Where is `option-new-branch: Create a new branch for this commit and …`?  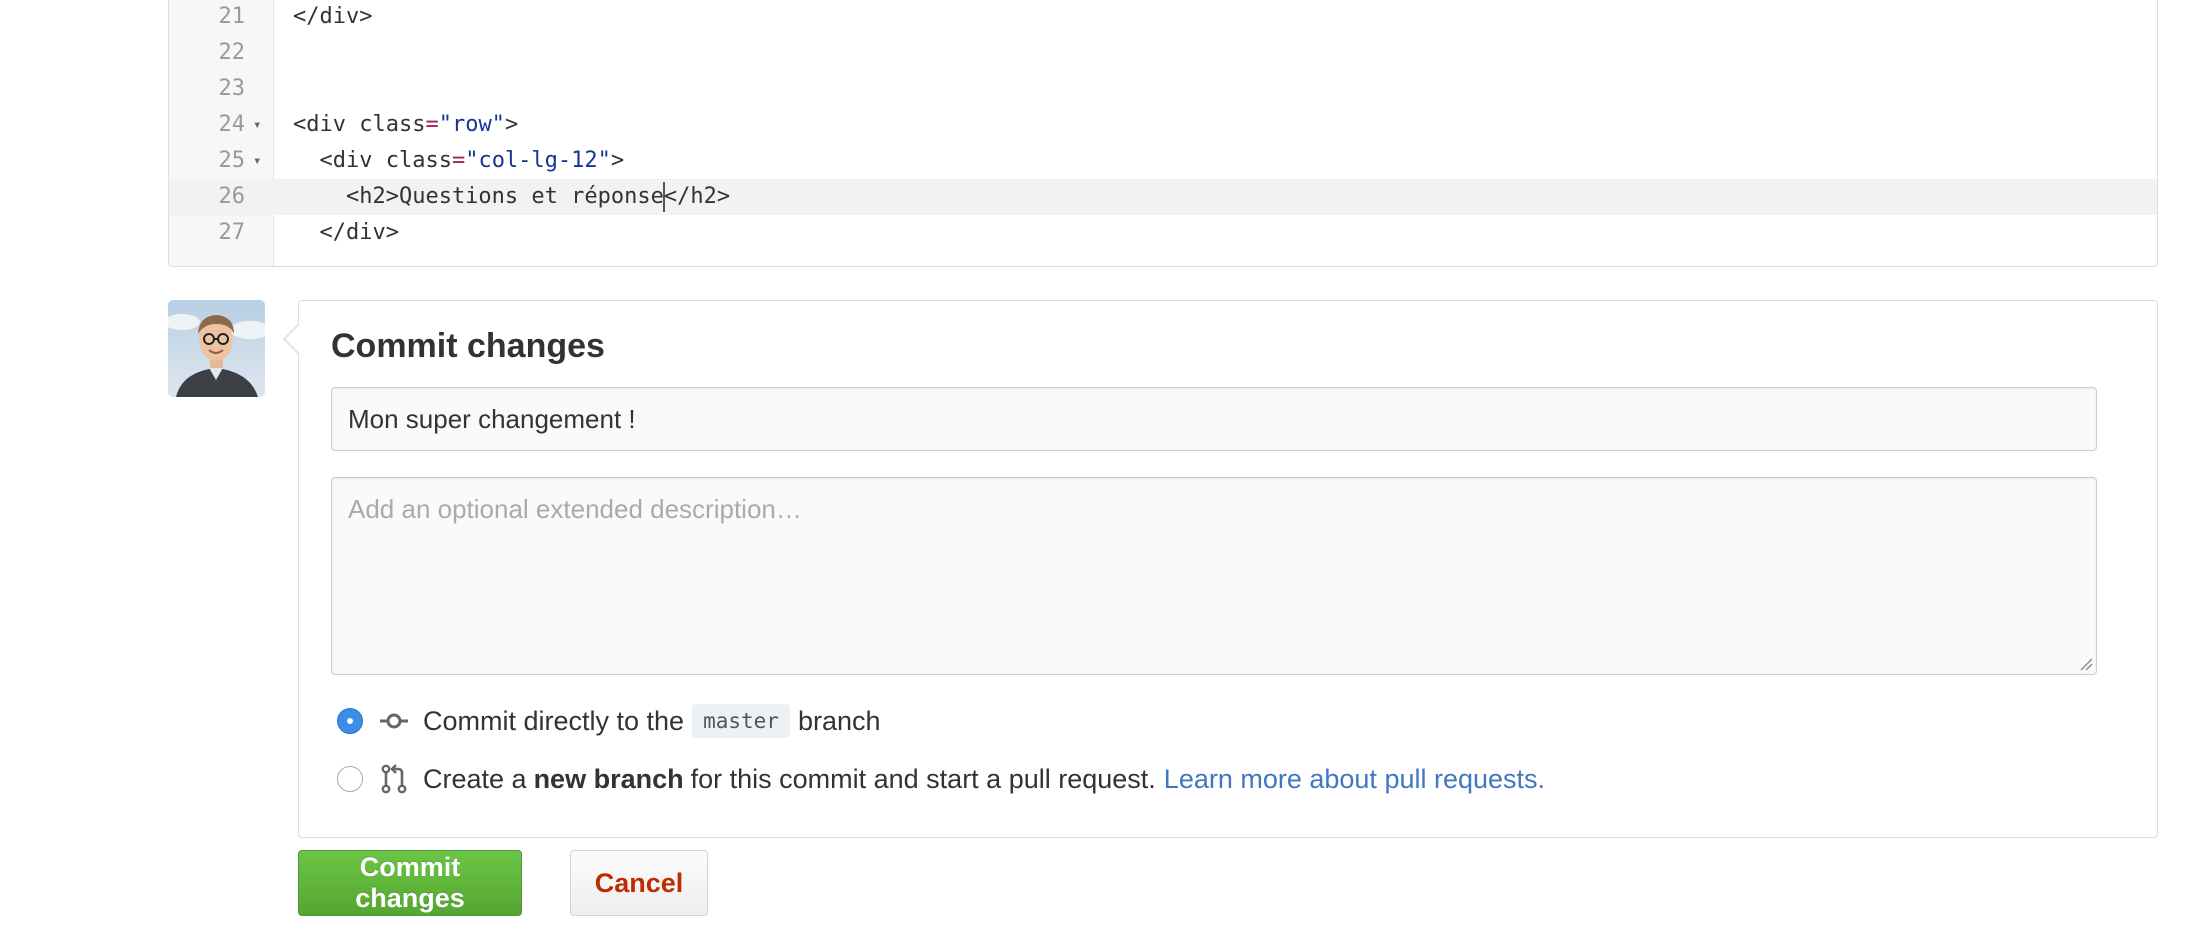
option-new-branch: Create a new branch for this commit and … is located at coordinates (941, 779).